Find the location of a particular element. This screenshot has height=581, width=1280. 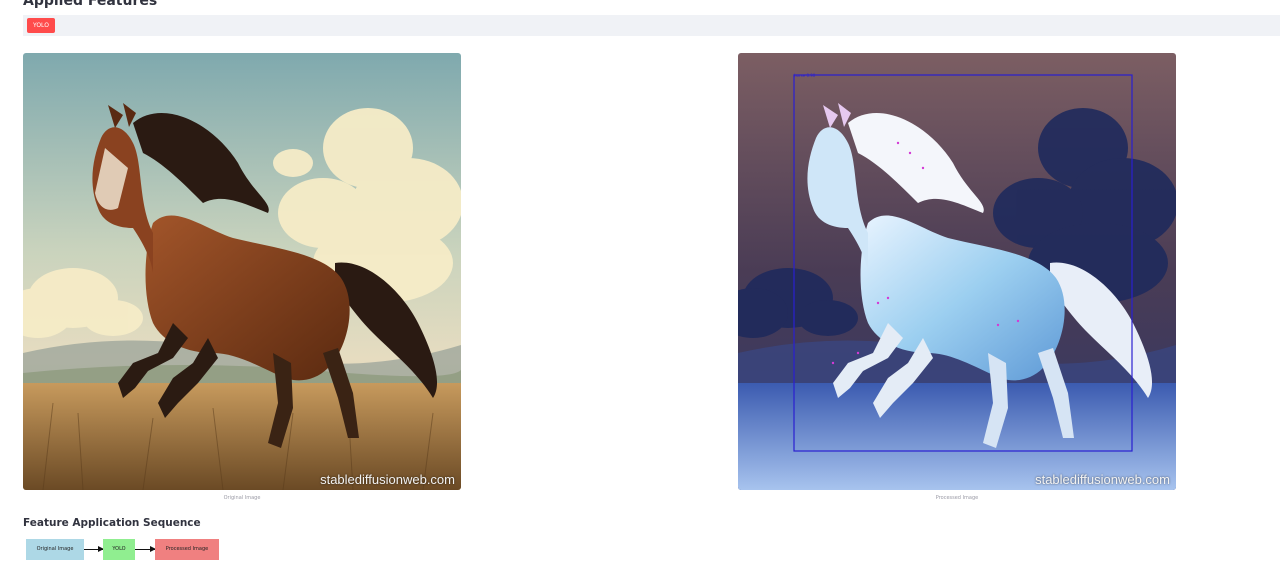

original-watermark: stablediffusionweb.com is located at coordinates (387, 479).